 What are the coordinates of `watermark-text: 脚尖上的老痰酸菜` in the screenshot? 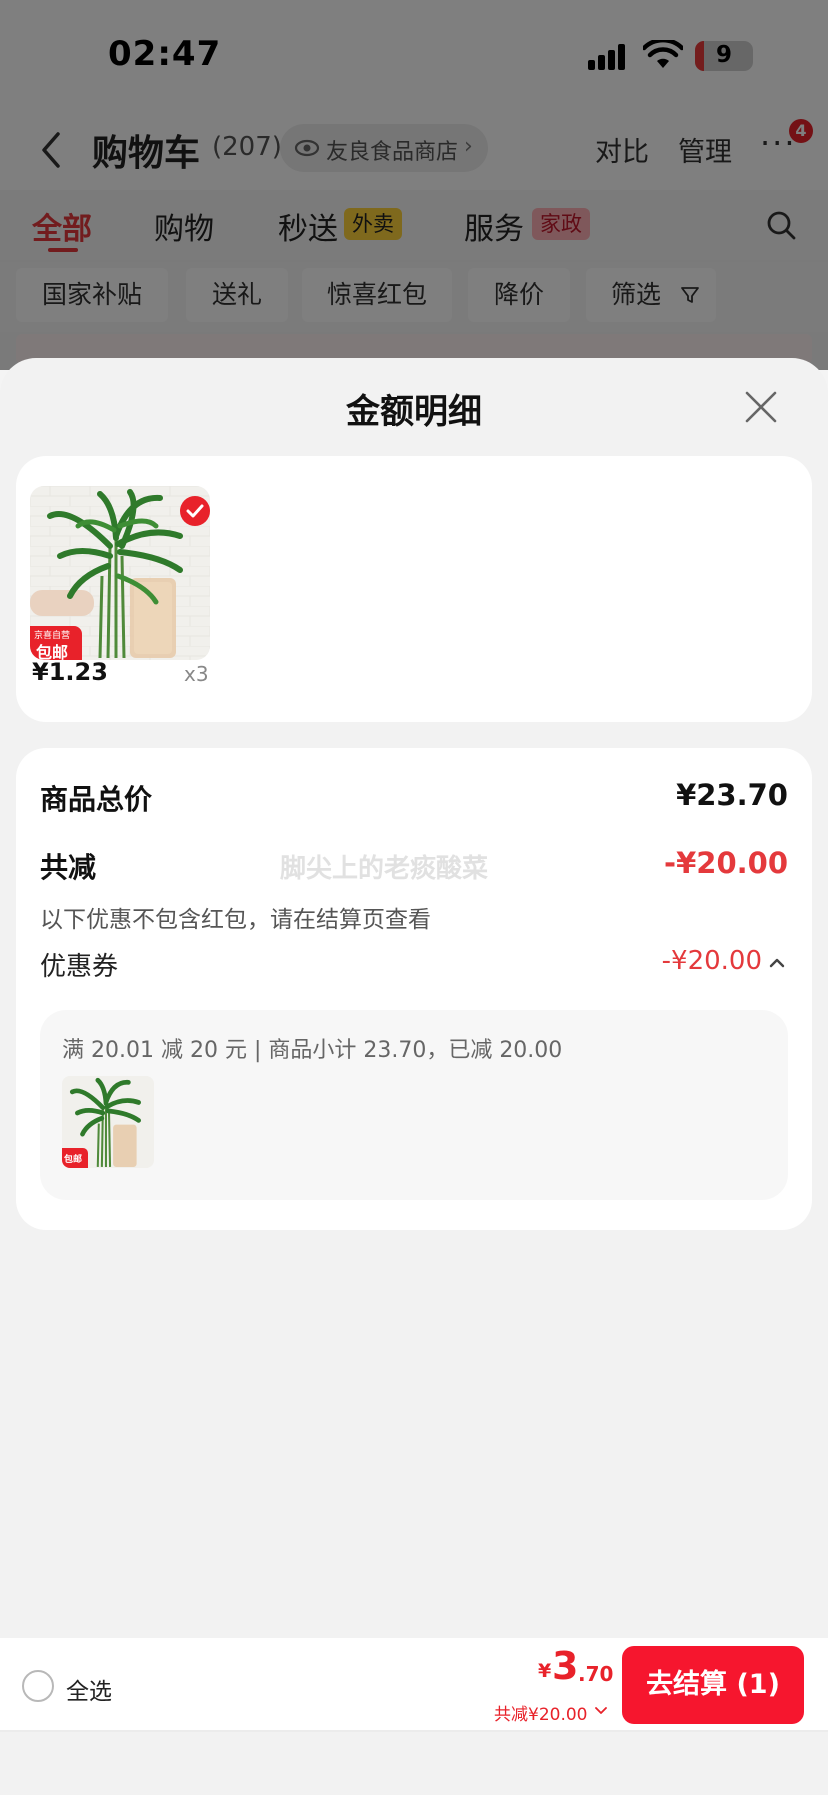 It's located at (384, 869).